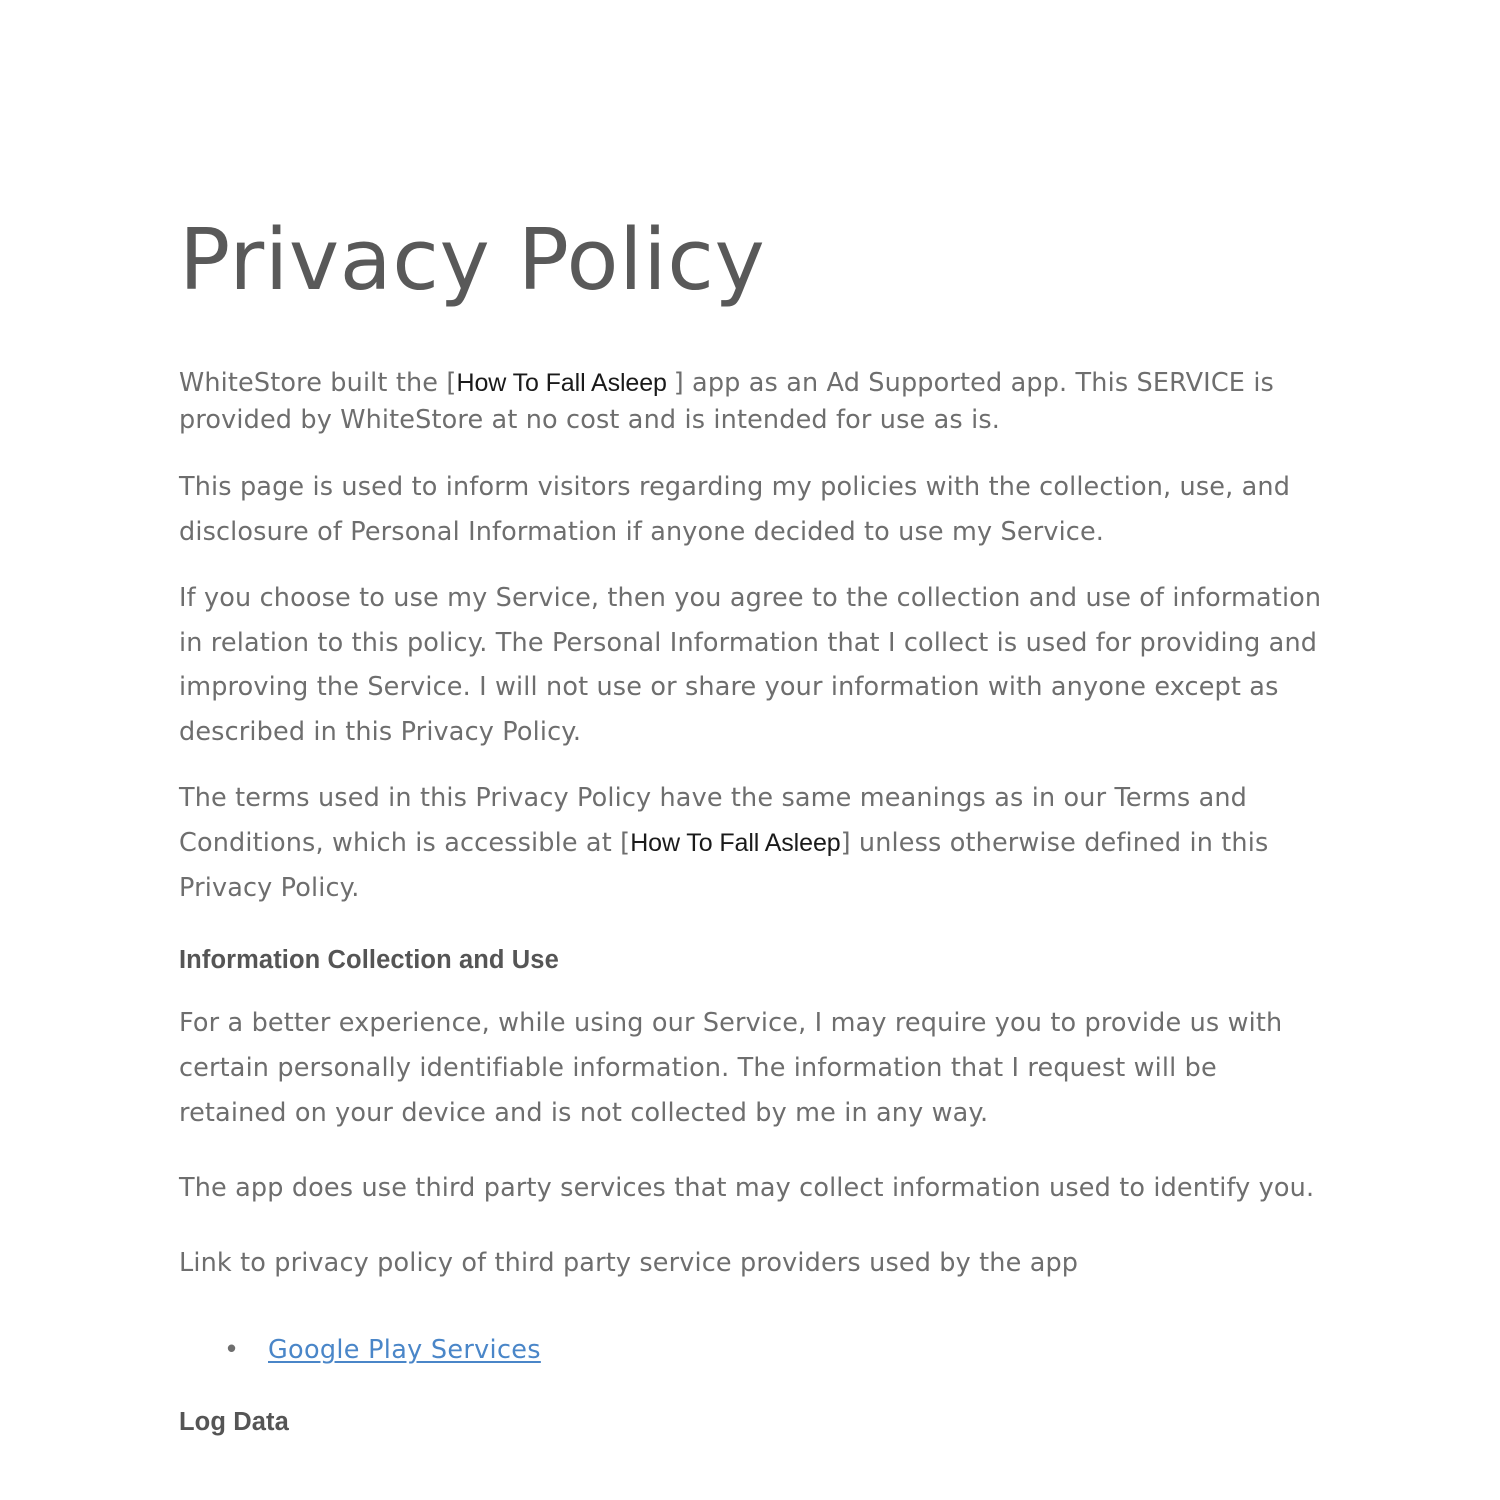  I want to click on third-party-link-list: • Google Play Services, so click(751, 1350).